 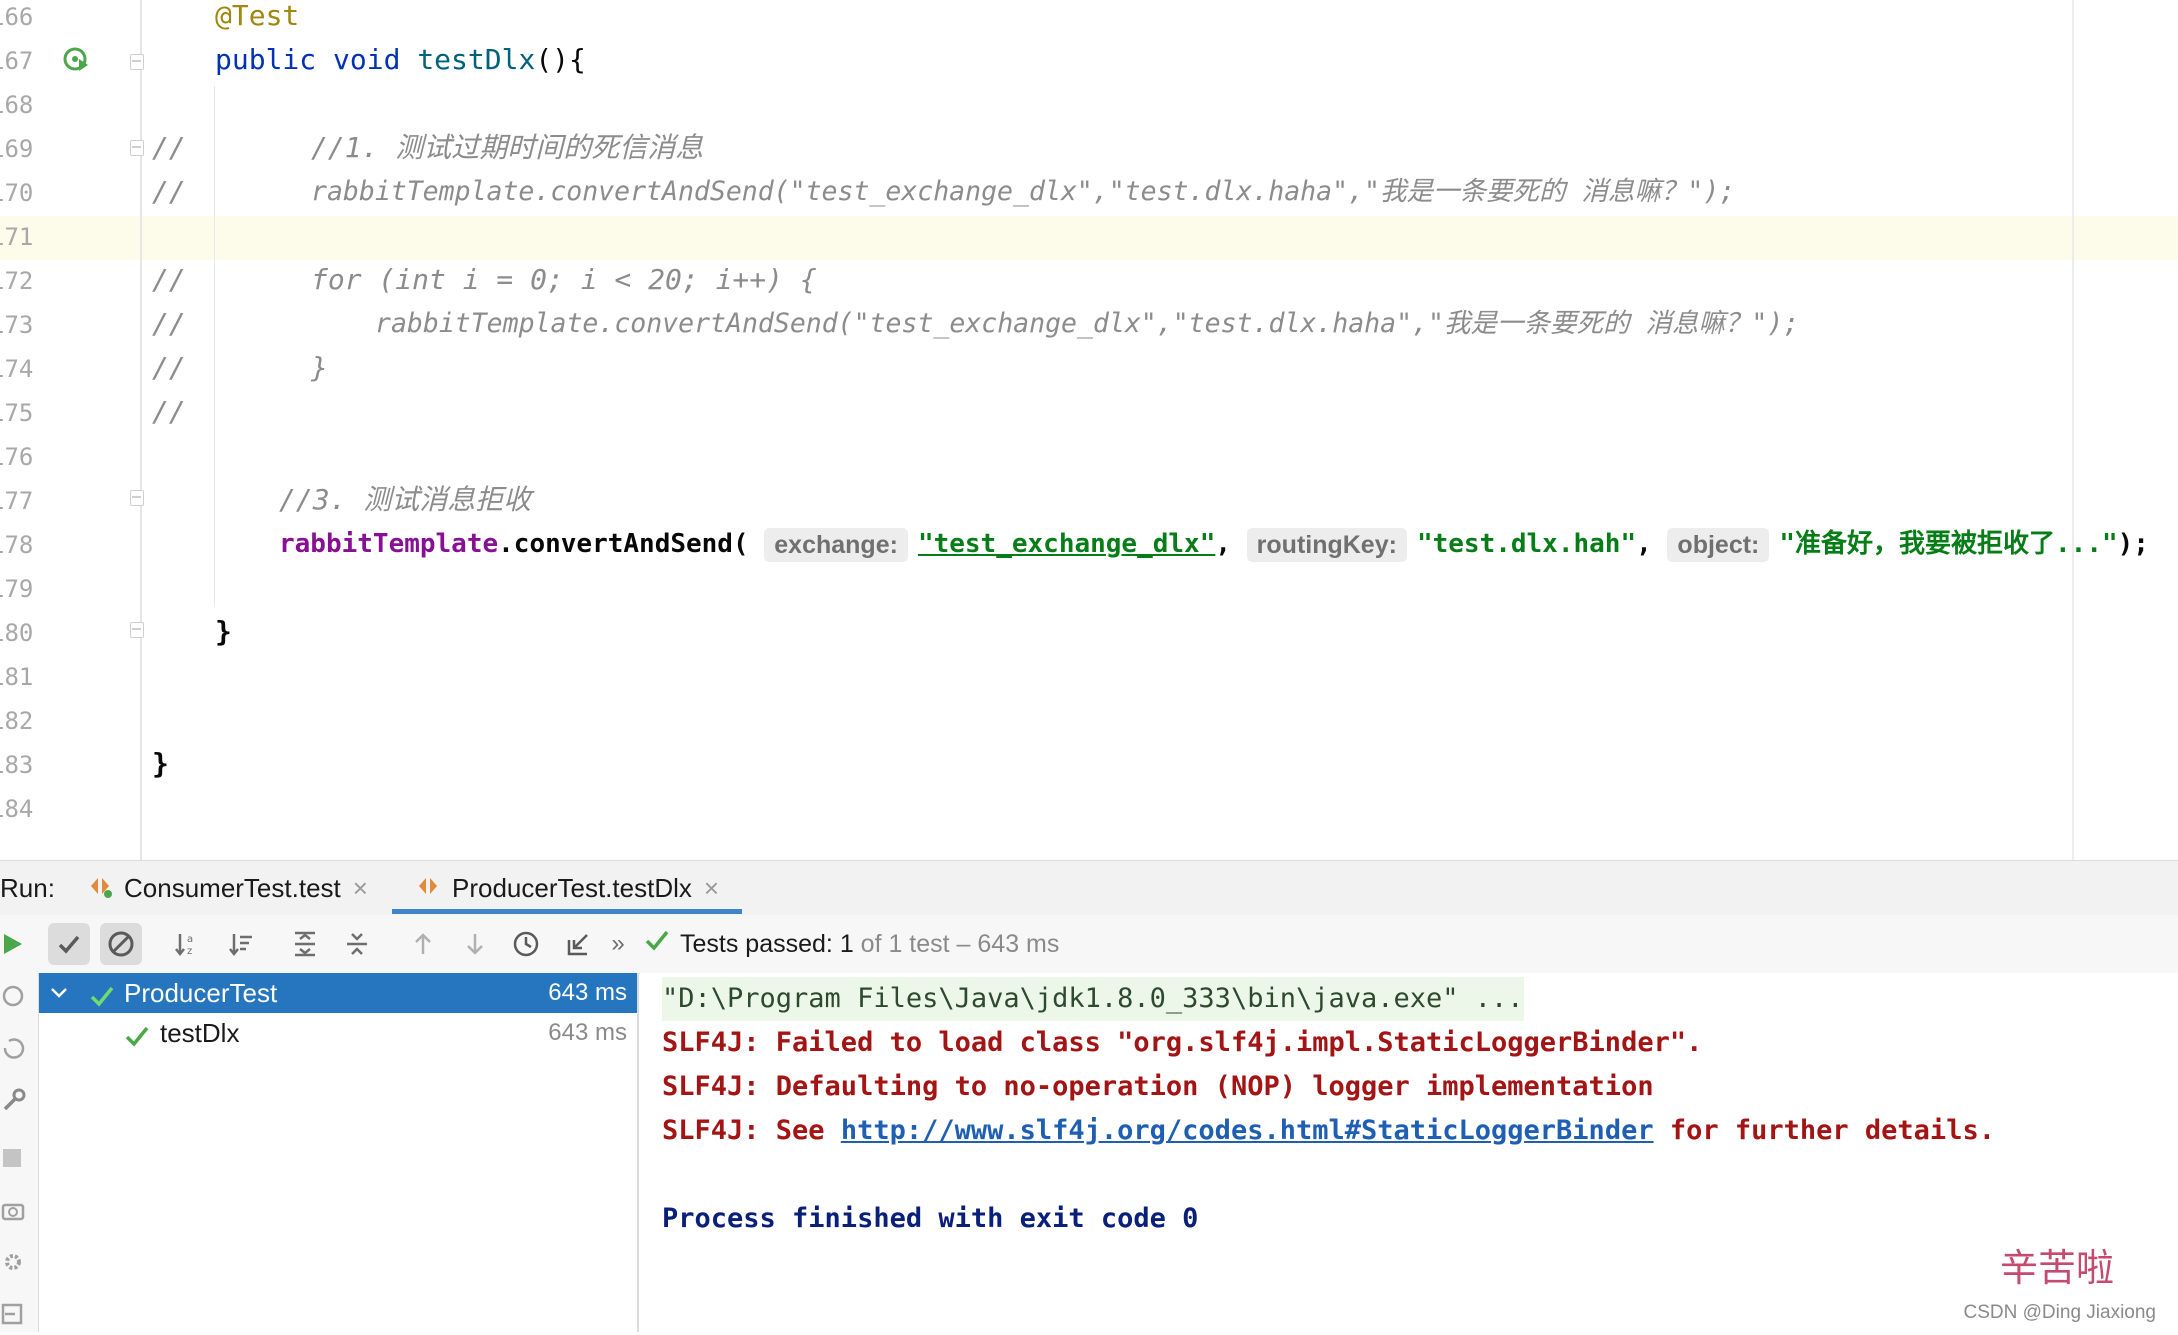 I want to click on collapse-all-icon, so click(x=357, y=944).